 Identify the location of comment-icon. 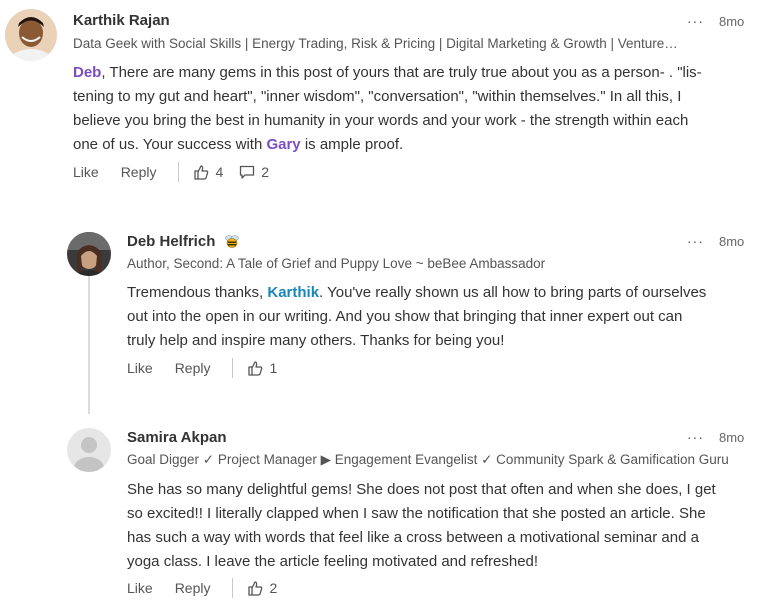
(247, 172).